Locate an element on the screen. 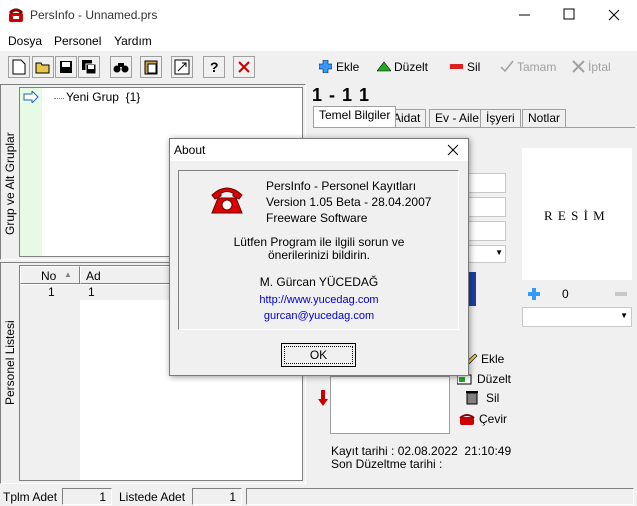 The width and height of the screenshot is (637, 506). close-red-icon is located at coordinates (244, 67).